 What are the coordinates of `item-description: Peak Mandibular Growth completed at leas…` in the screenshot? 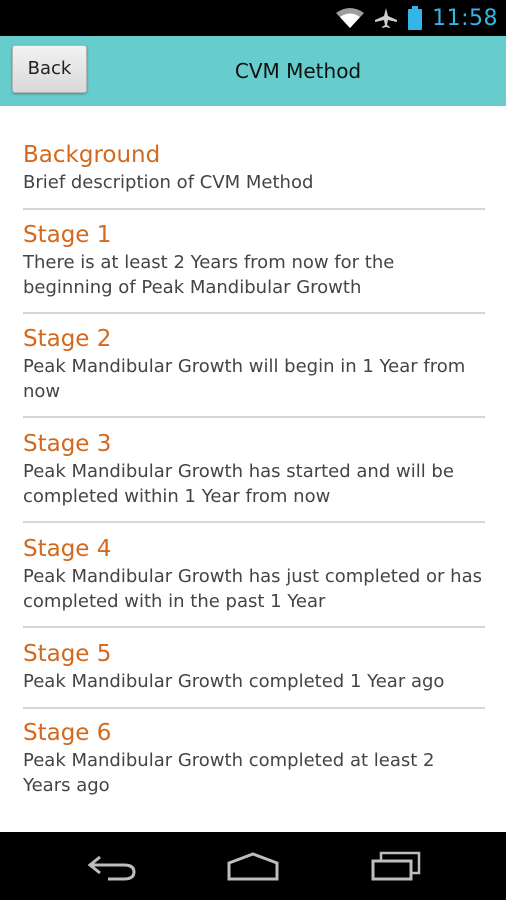 It's located at (229, 773).